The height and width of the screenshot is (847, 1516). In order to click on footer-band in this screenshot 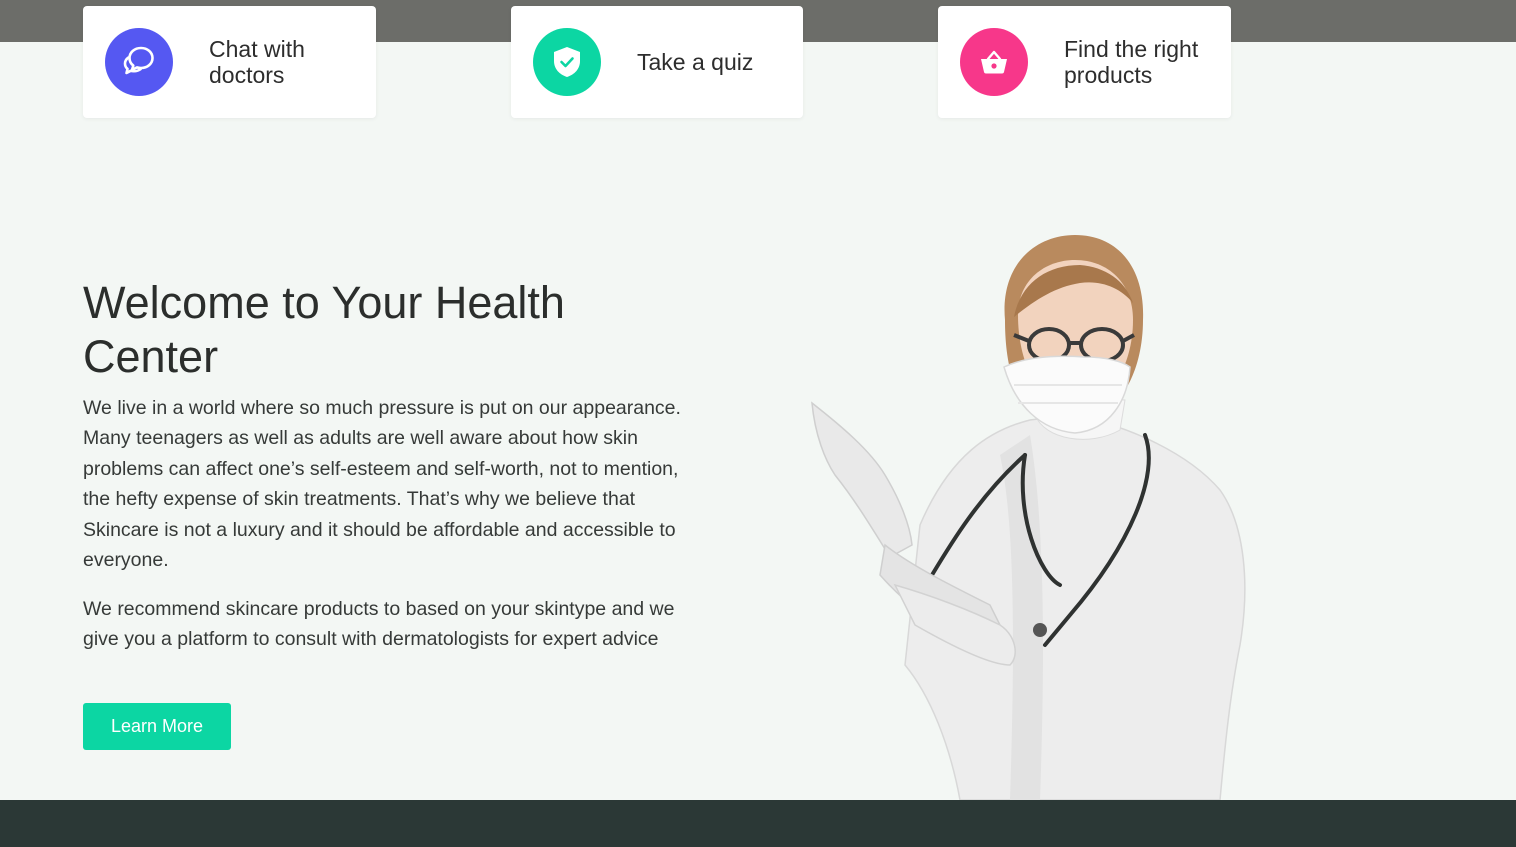, I will do `click(758, 823)`.